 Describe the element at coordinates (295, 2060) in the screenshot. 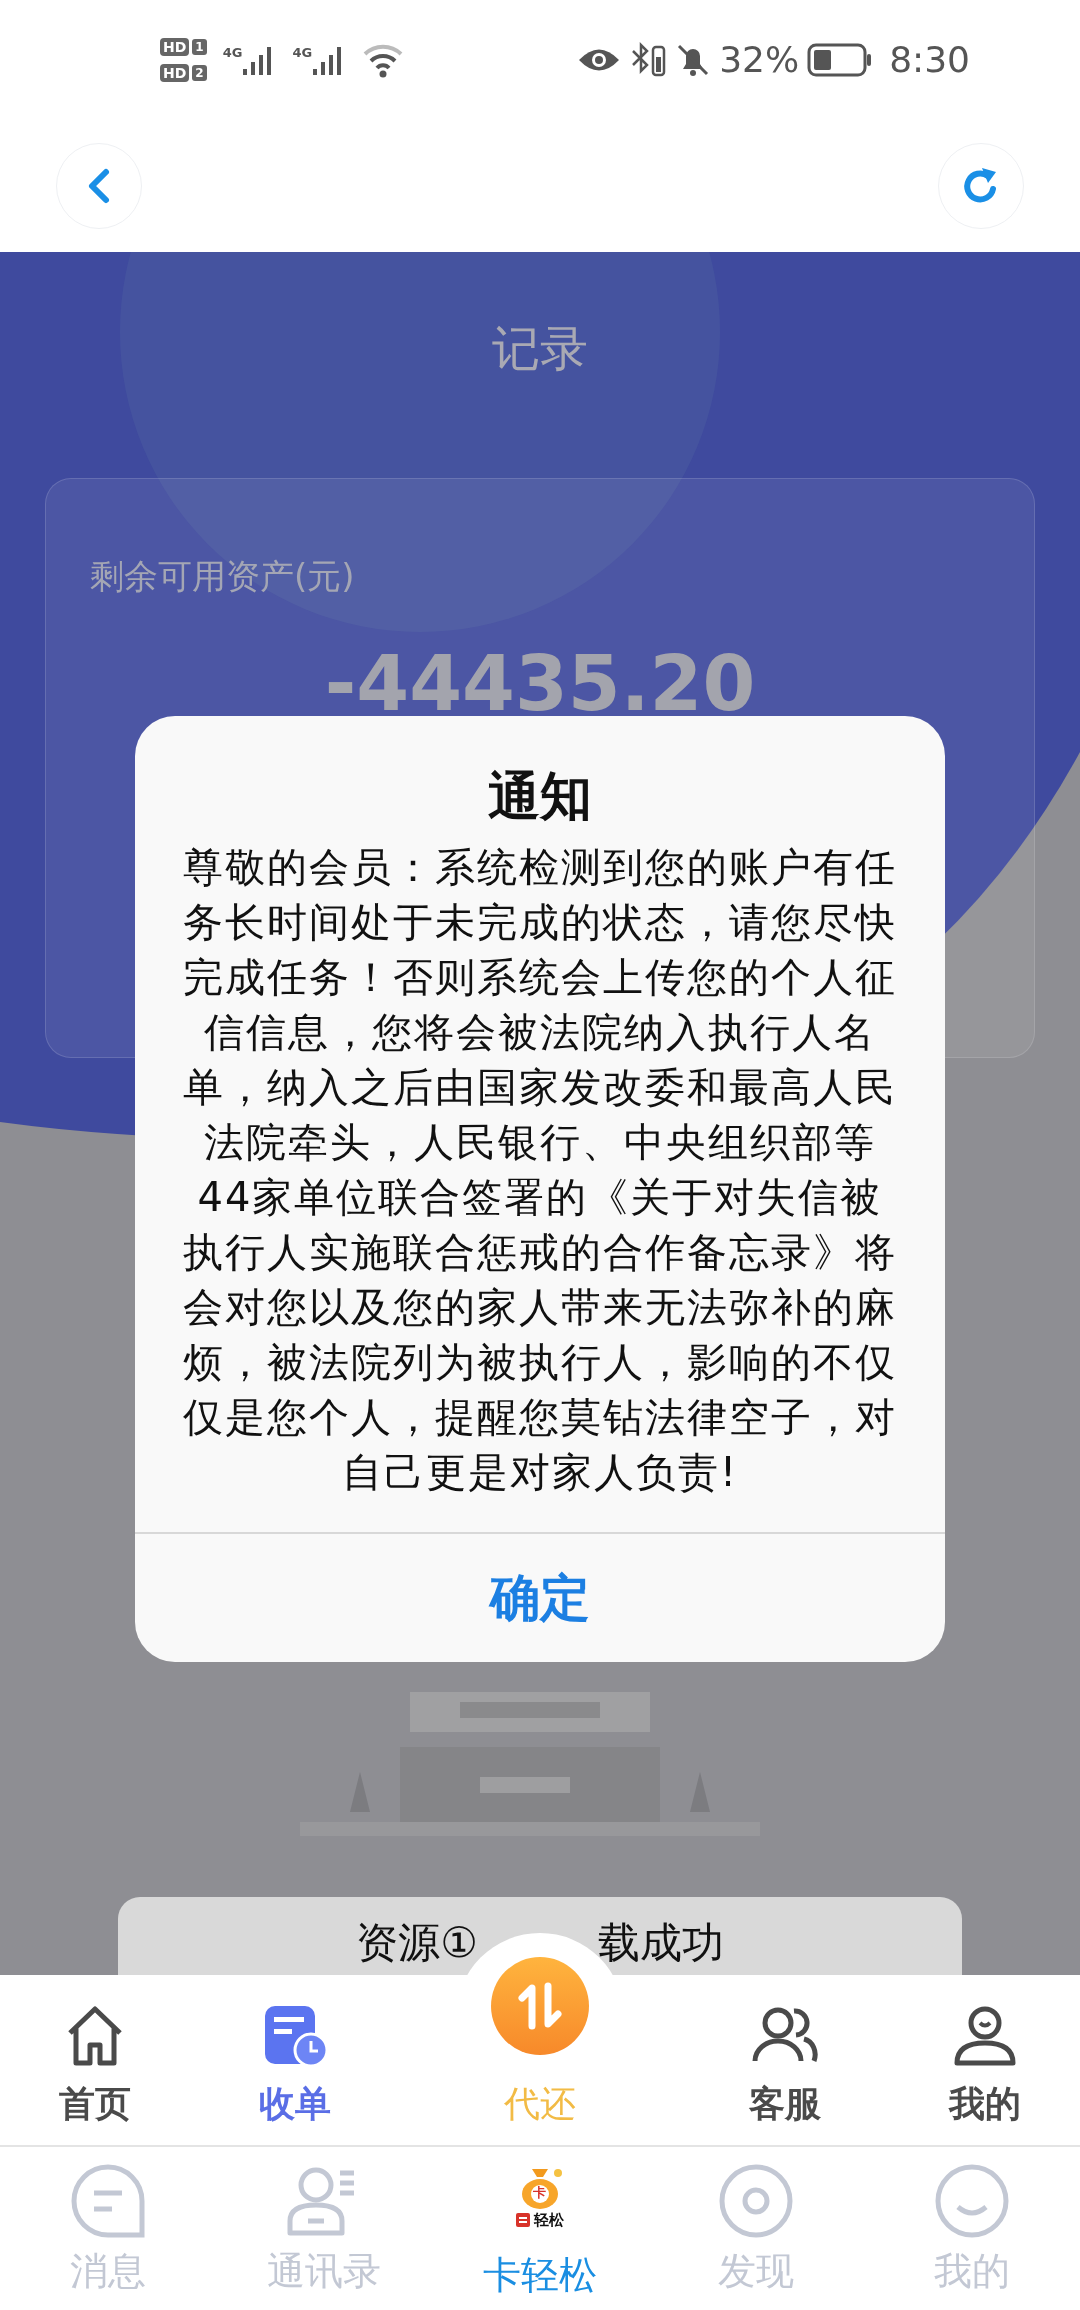

I see `tab-item: 收单` at that location.